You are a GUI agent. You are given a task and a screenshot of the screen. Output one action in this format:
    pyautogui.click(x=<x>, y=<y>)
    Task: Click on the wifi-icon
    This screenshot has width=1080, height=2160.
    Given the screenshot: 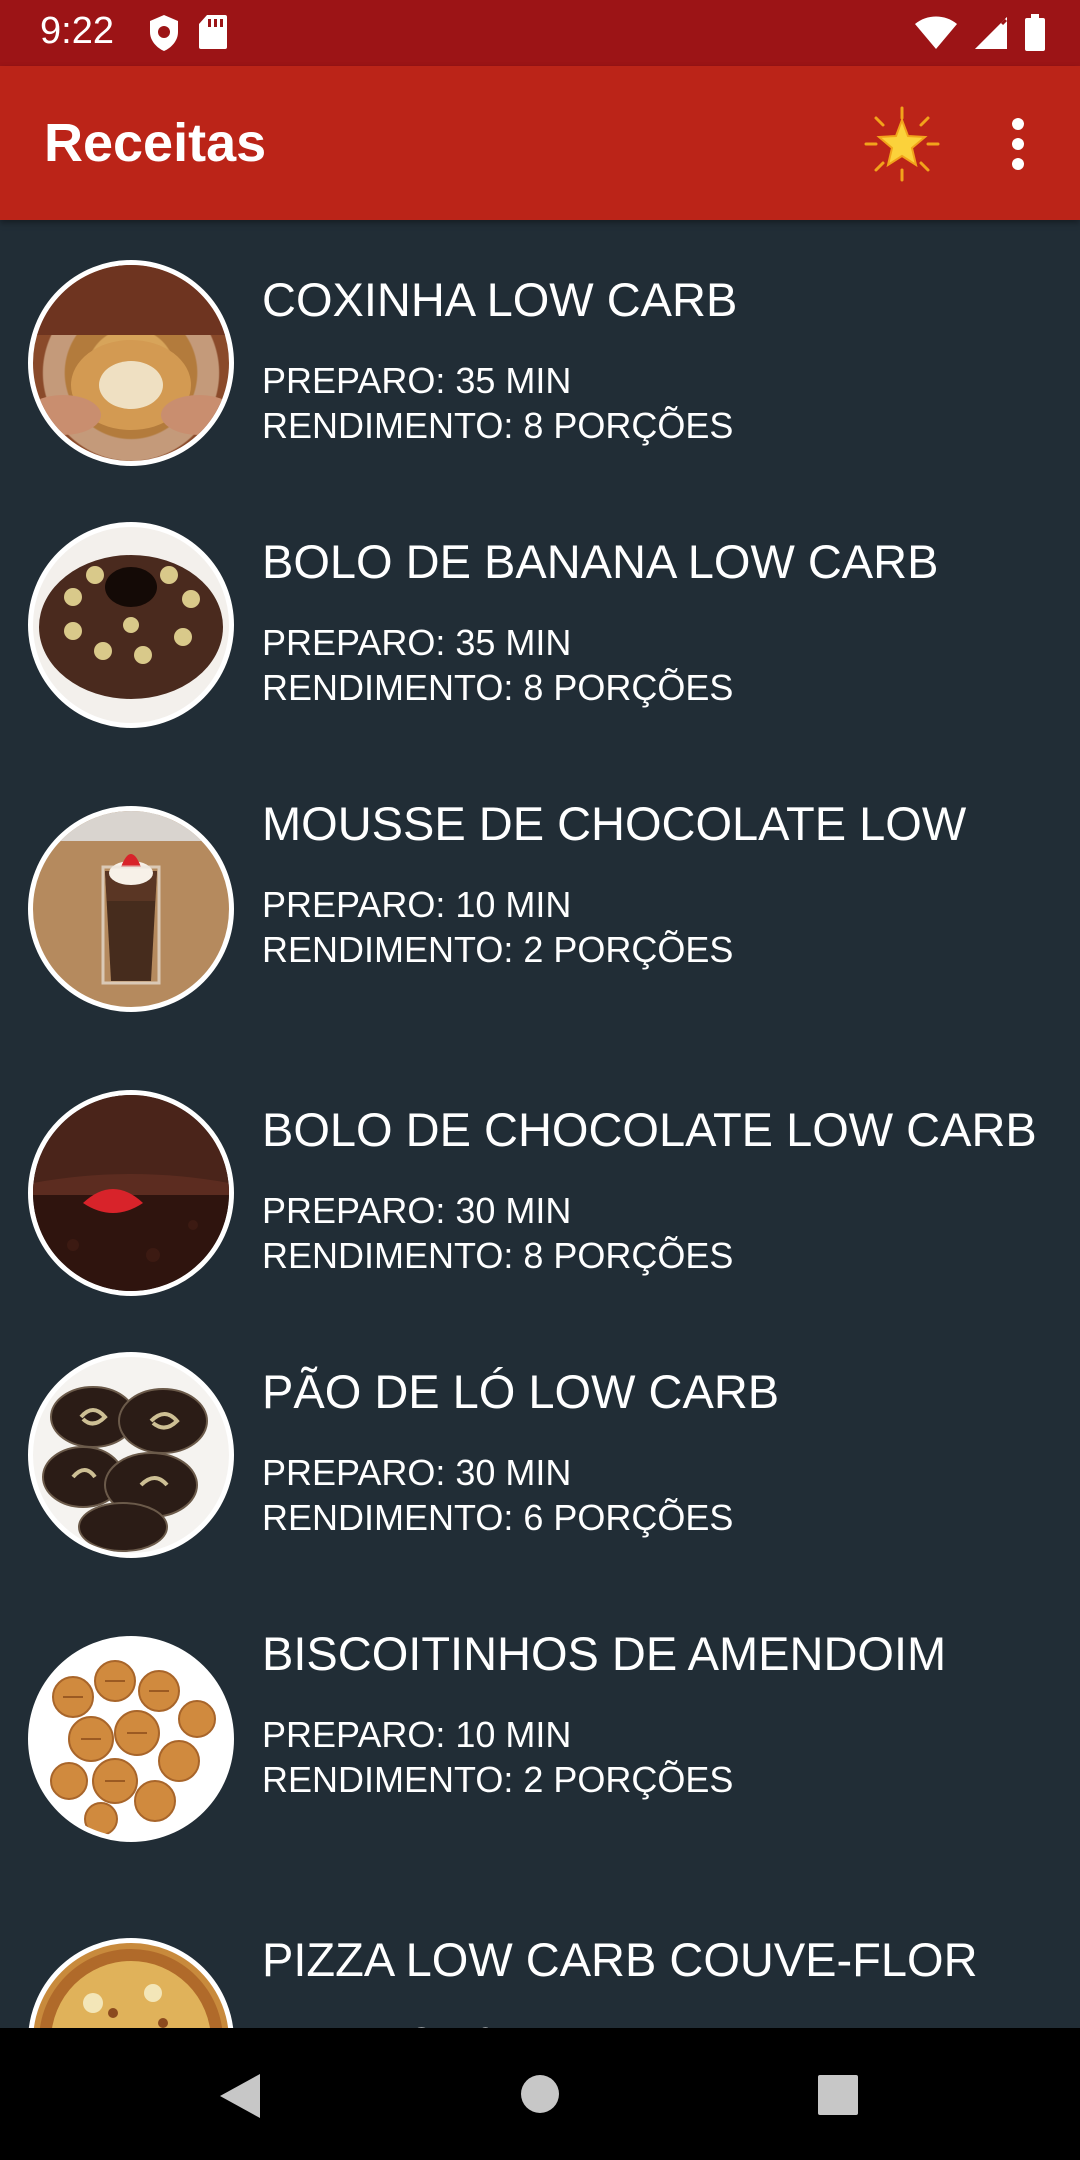 What is the action you would take?
    pyautogui.click(x=936, y=35)
    